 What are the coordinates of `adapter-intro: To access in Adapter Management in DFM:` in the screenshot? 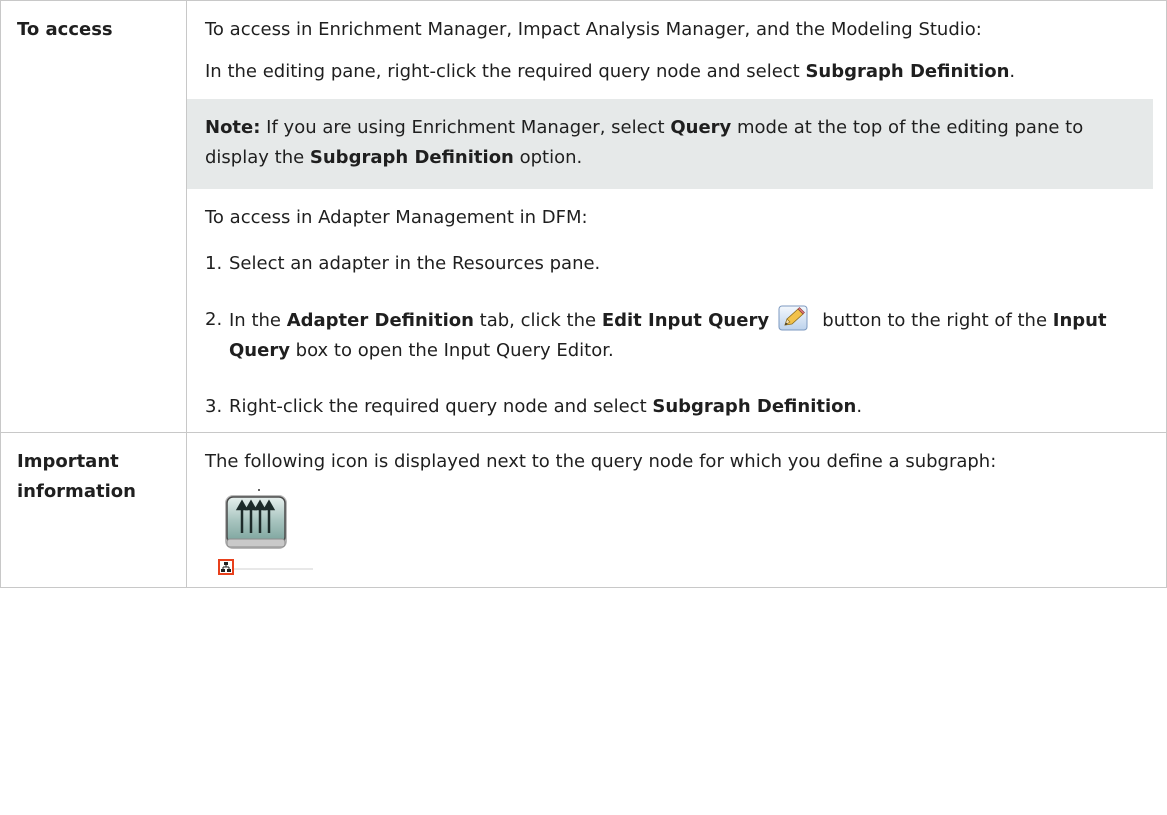 It's located at (396, 217).